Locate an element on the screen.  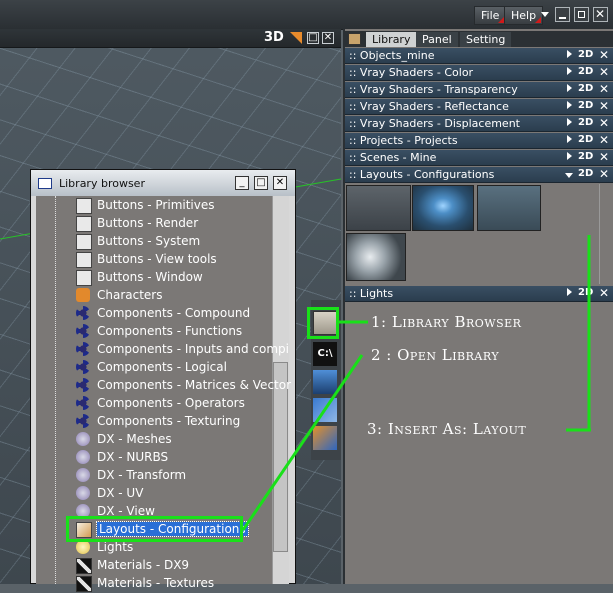
annotation-step3: 3: Insert As: Layout is located at coordinates (447, 429).